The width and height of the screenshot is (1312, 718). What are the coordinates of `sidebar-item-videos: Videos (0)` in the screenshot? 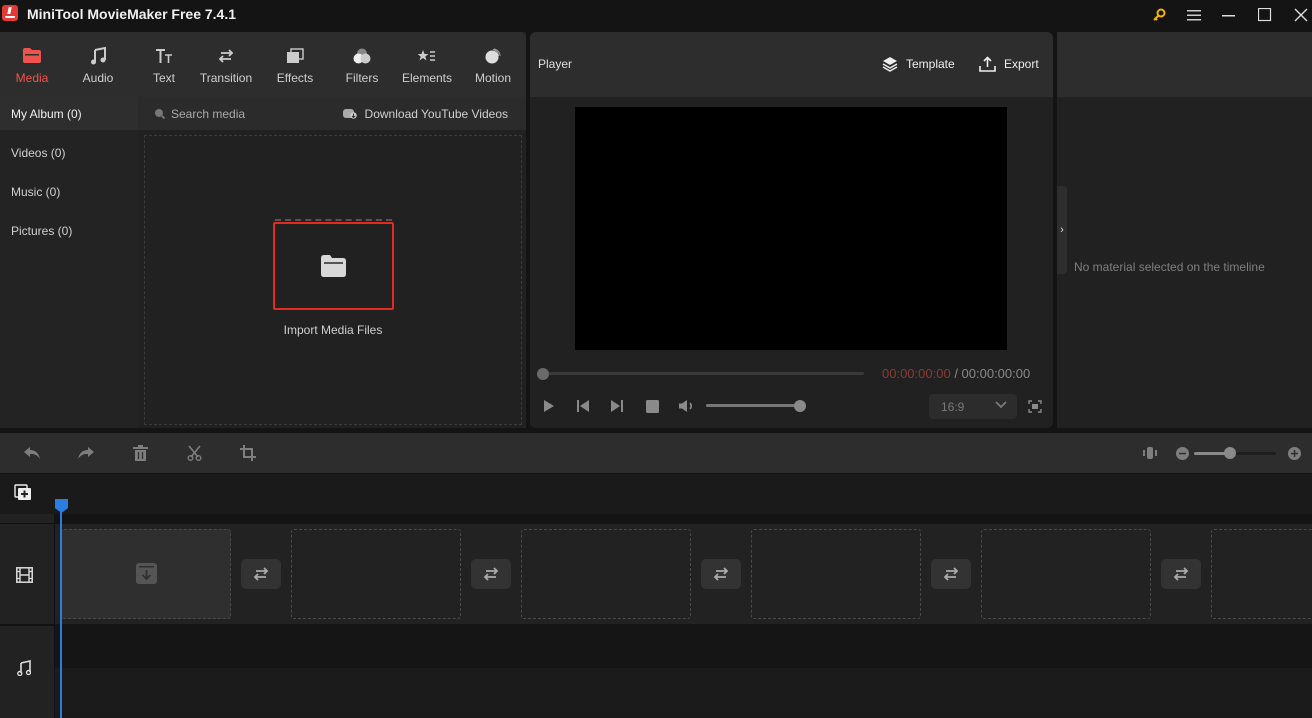 It's located at (69, 152).